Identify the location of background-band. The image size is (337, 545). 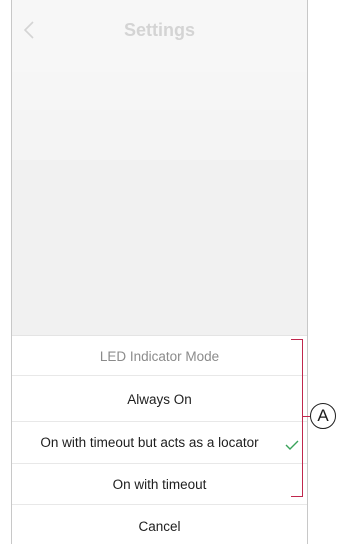
(159, 91).